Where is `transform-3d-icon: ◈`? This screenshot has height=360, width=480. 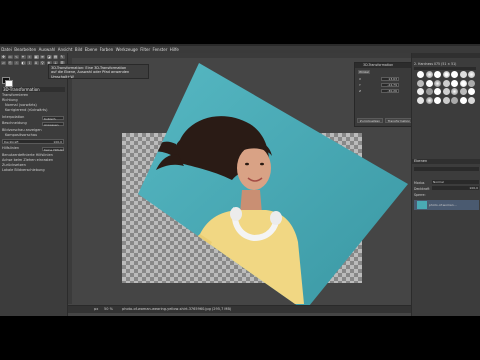 transform-3d-icon: ◈ is located at coordinates (36, 57).